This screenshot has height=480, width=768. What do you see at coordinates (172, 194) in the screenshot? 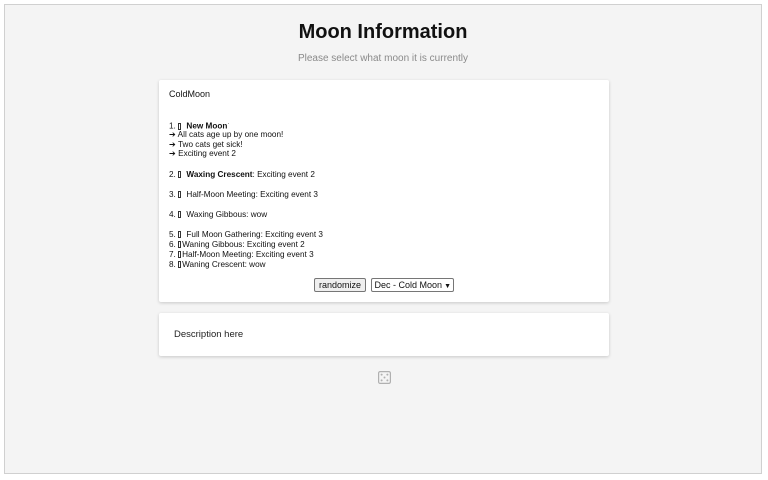
I see `event-number: 3.` at bounding box center [172, 194].